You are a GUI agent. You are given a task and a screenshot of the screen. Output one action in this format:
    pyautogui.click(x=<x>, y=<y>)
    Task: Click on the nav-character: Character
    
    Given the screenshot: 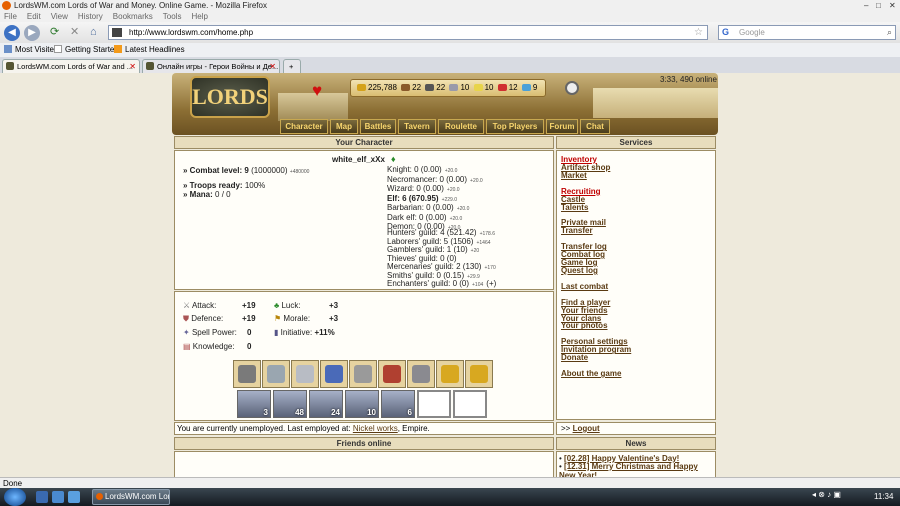 What is the action you would take?
    pyautogui.click(x=304, y=126)
    